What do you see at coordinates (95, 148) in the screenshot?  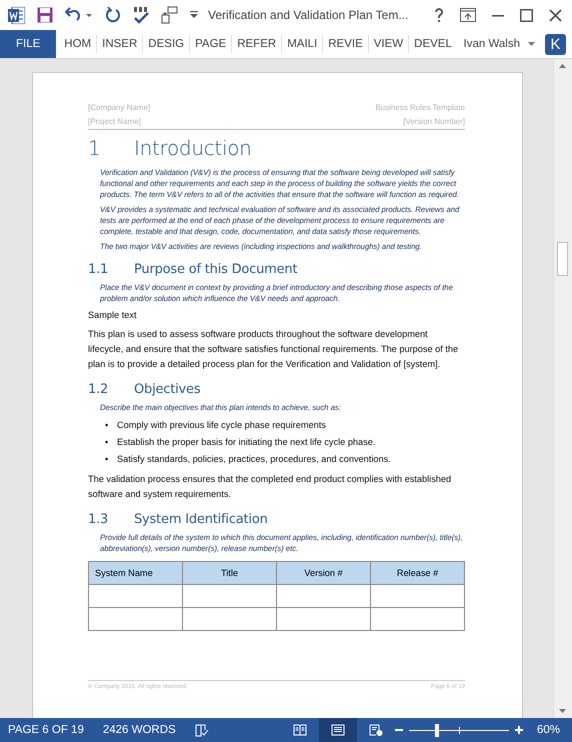 I see `heading-number: 1` at bounding box center [95, 148].